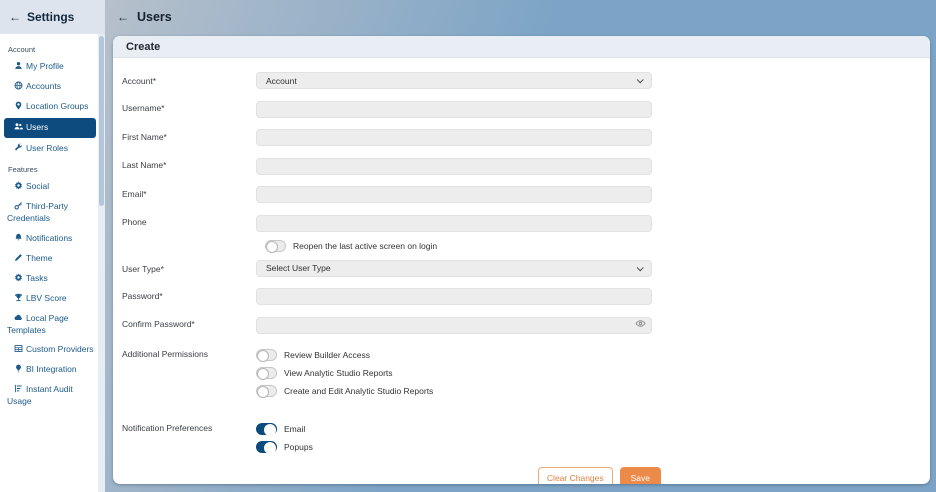  I want to click on sidebar-item-lbv-score: LBV Score, so click(52, 299).